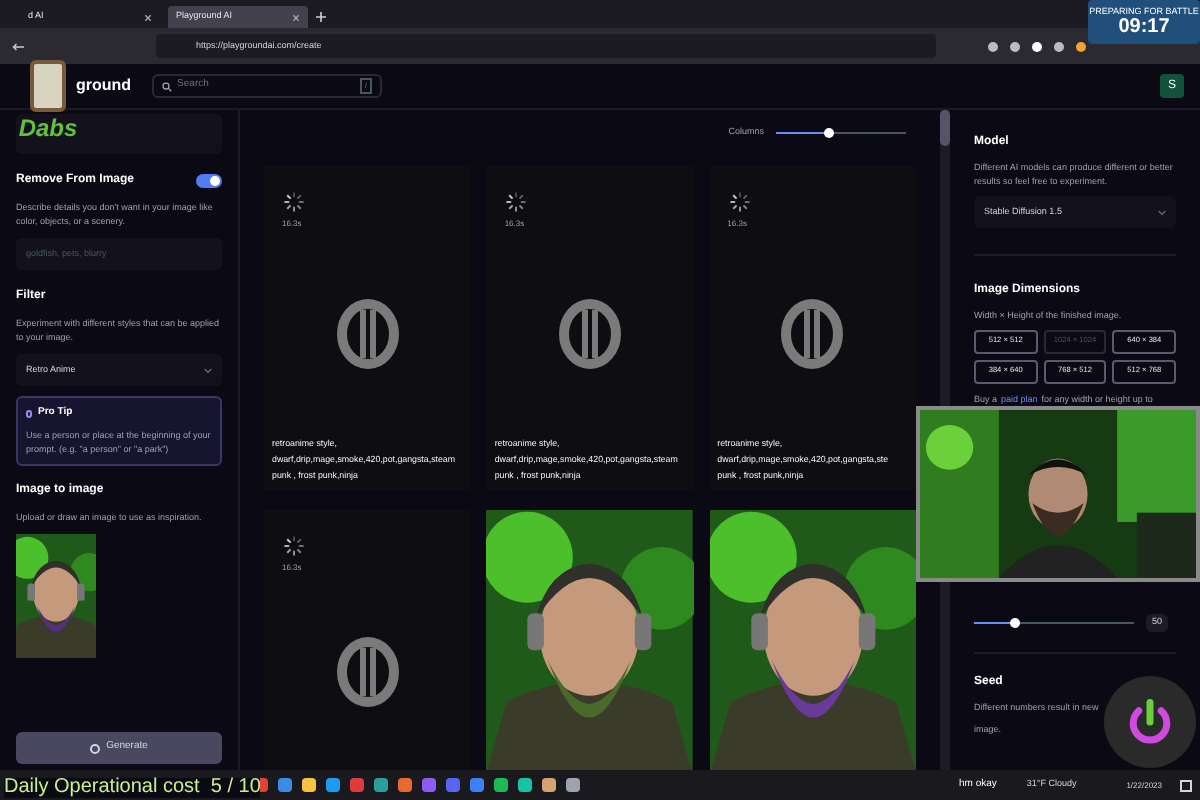  Describe the element at coordinates (945, 128) in the screenshot. I see `scrollbar-thumb` at that location.